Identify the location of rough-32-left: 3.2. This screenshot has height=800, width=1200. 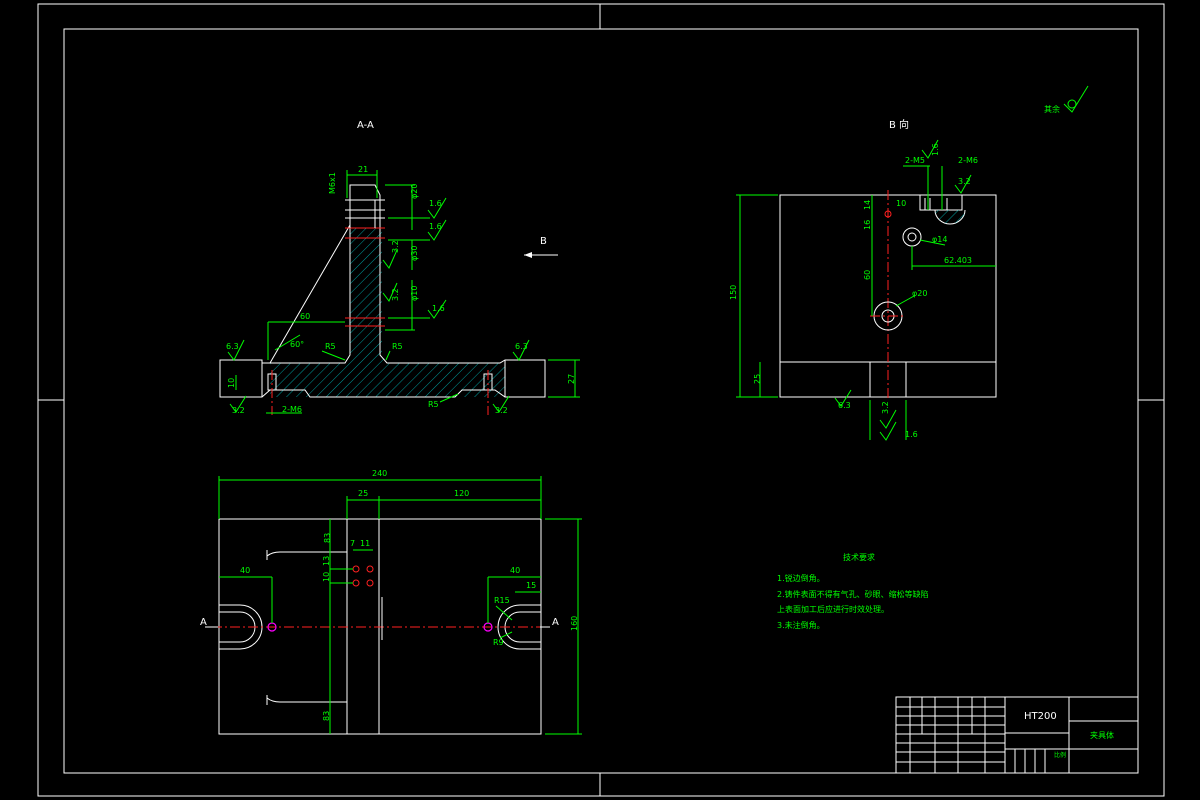
(238, 410).